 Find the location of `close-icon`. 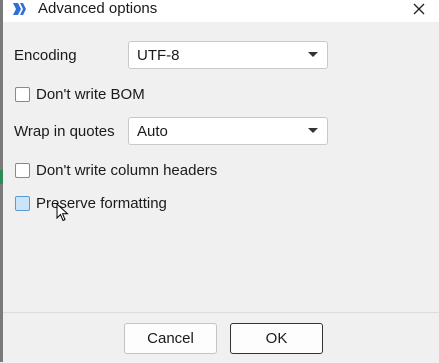

close-icon is located at coordinates (419, 10).